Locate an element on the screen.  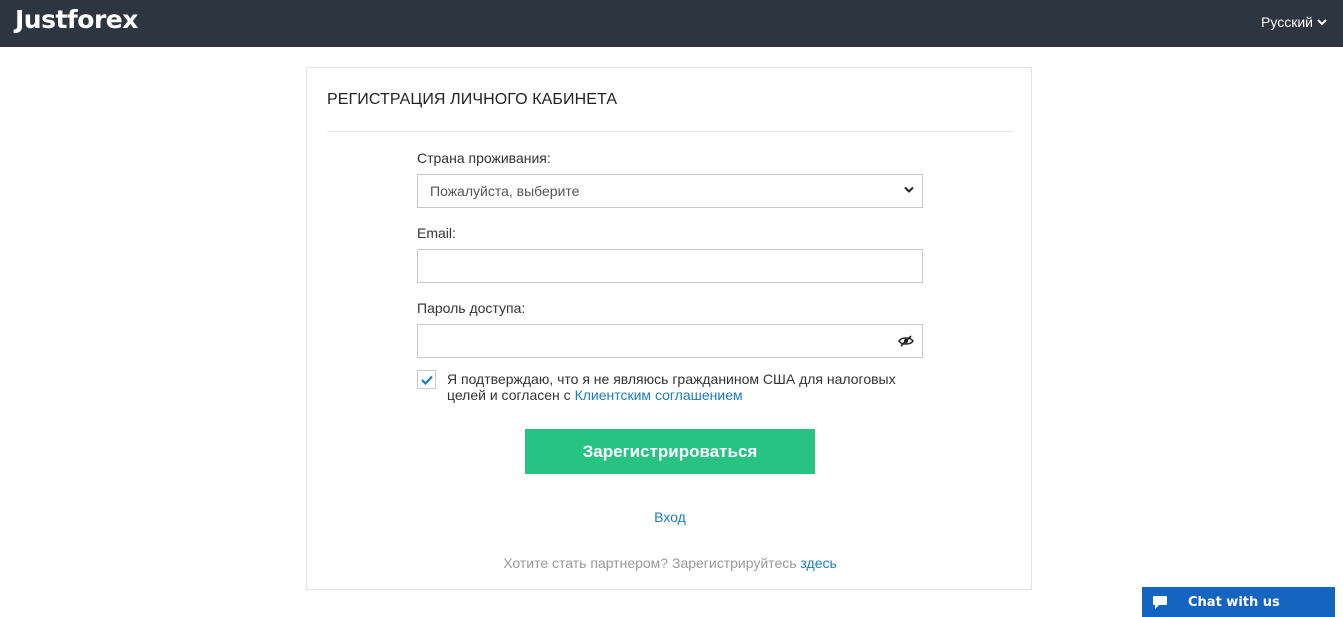
partner-signup-link: здесь is located at coordinates (818, 563).